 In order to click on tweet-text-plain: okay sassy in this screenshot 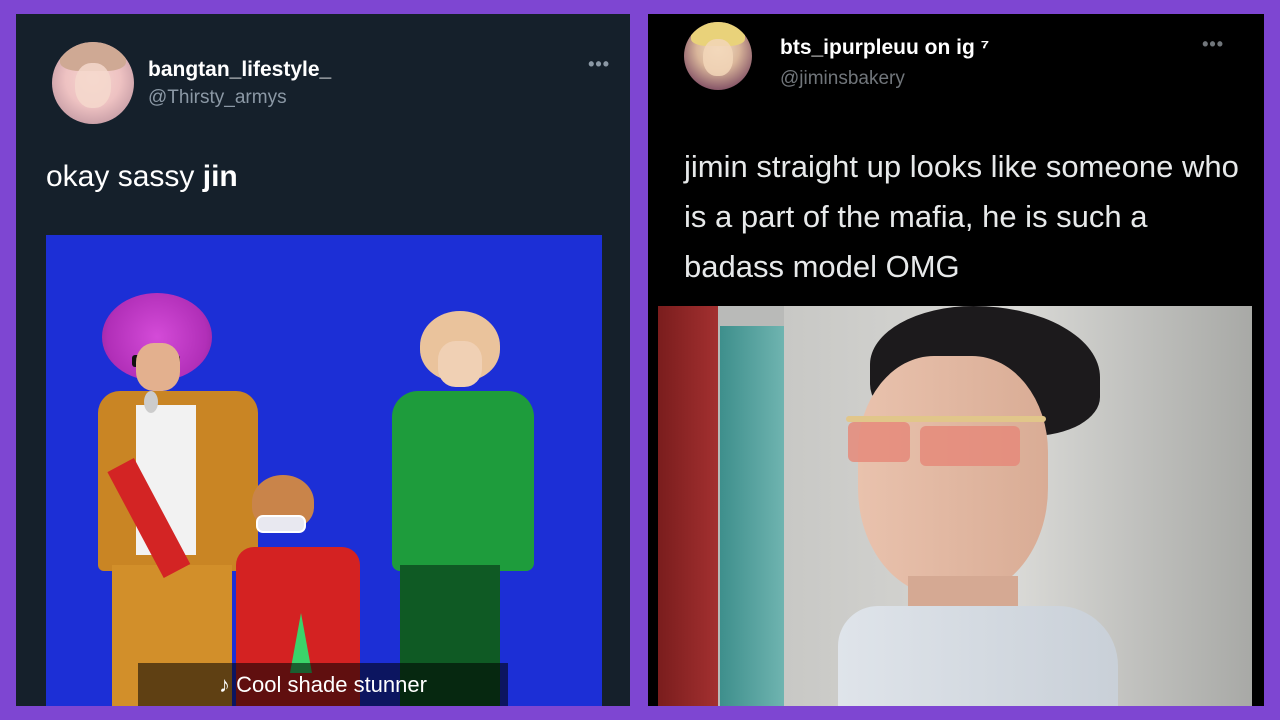, I will do `click(124, 176)`.